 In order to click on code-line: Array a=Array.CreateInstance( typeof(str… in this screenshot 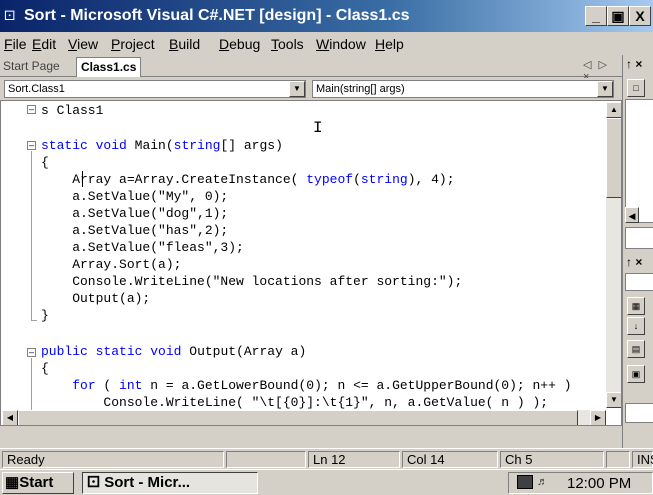, I will do `click(248, 179)`.